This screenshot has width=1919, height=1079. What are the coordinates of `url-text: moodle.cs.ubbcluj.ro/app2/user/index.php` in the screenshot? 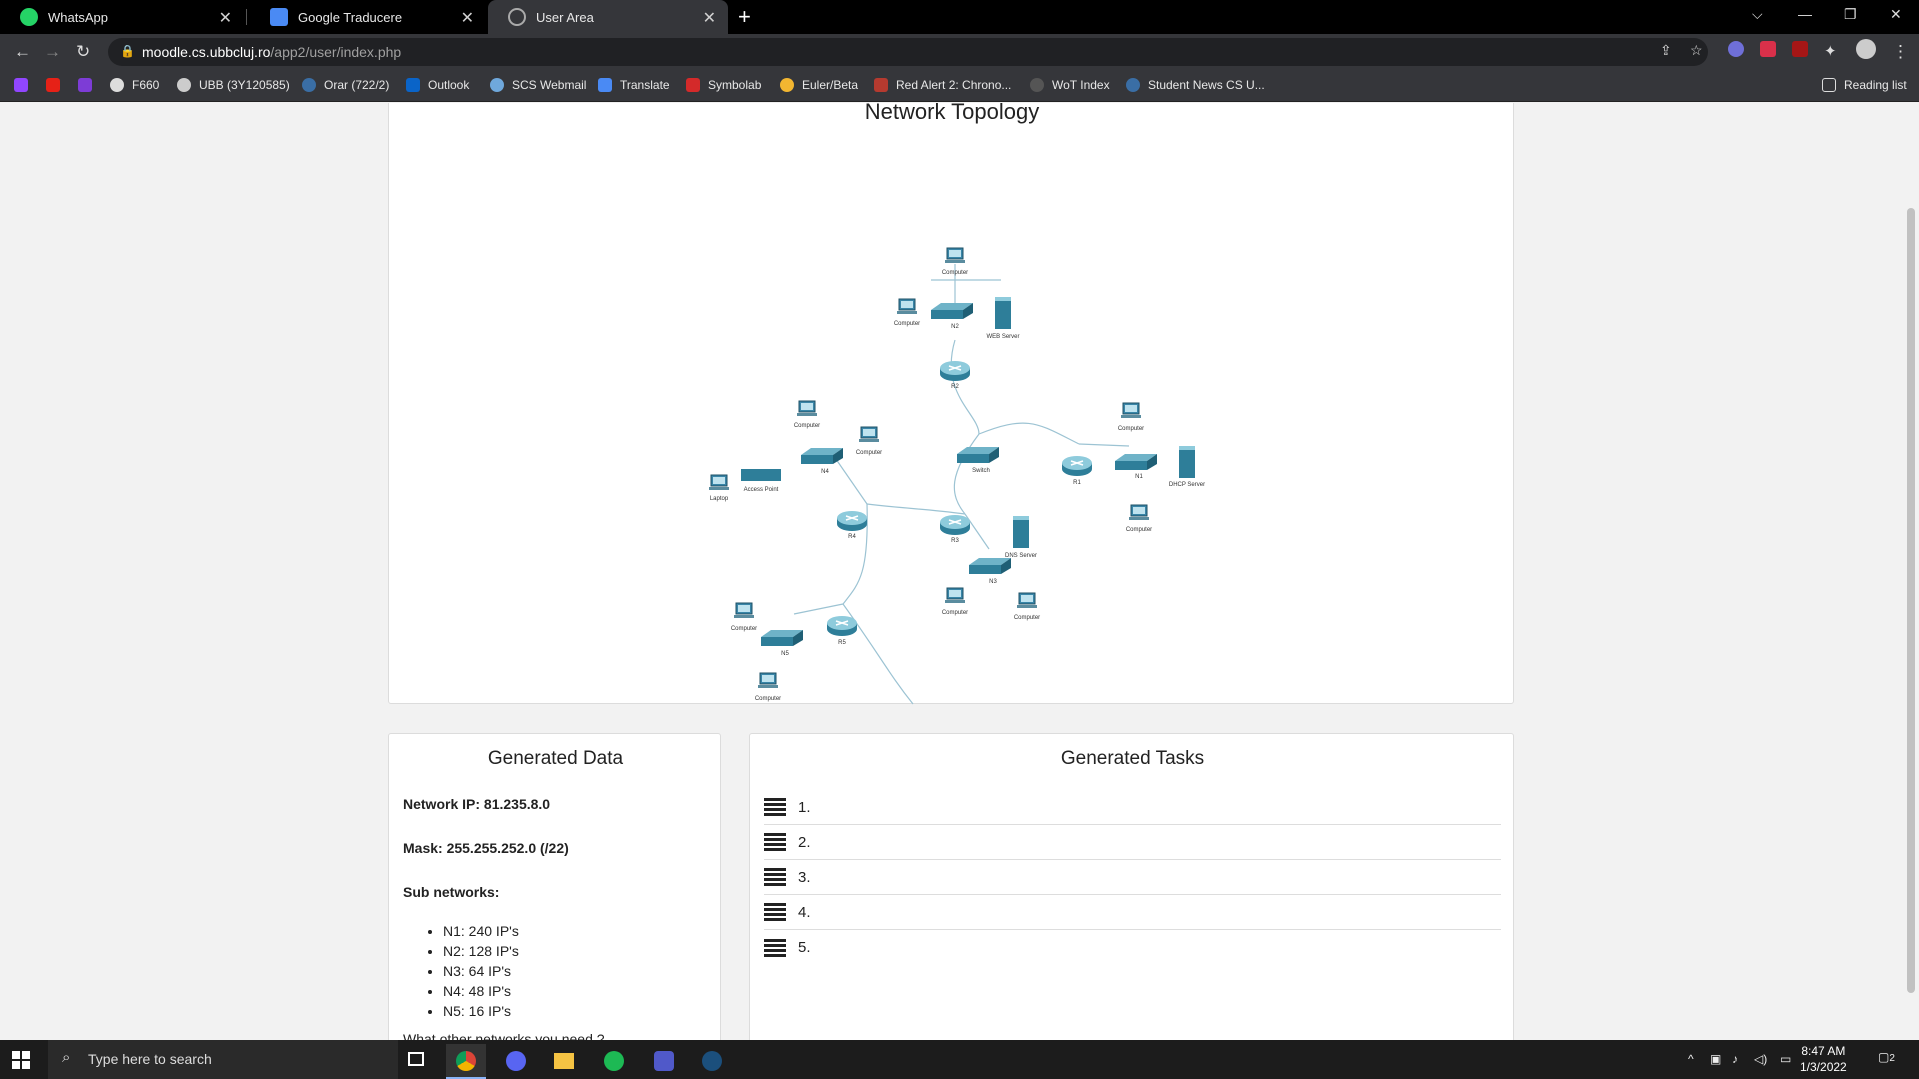 It's located at (272, 52).